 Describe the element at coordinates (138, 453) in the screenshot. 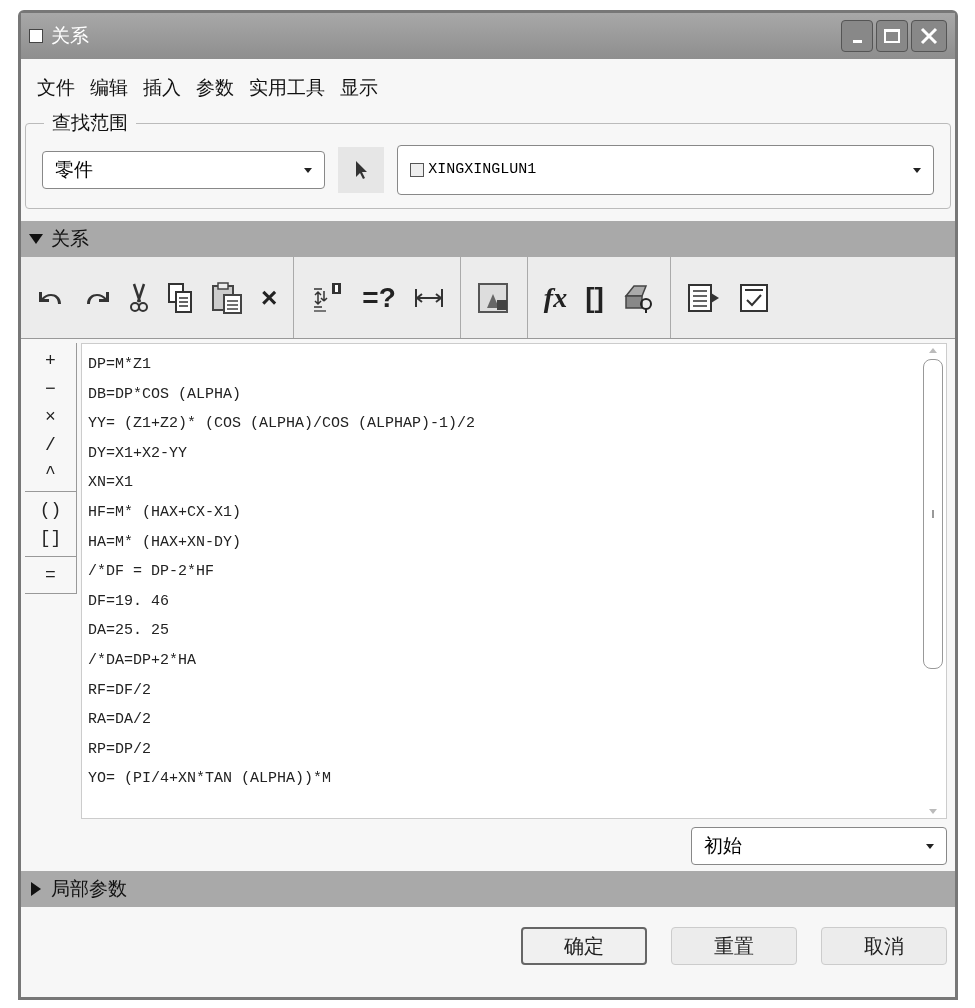

I see `relation-line: DY=X1+X2-YY` at that location.